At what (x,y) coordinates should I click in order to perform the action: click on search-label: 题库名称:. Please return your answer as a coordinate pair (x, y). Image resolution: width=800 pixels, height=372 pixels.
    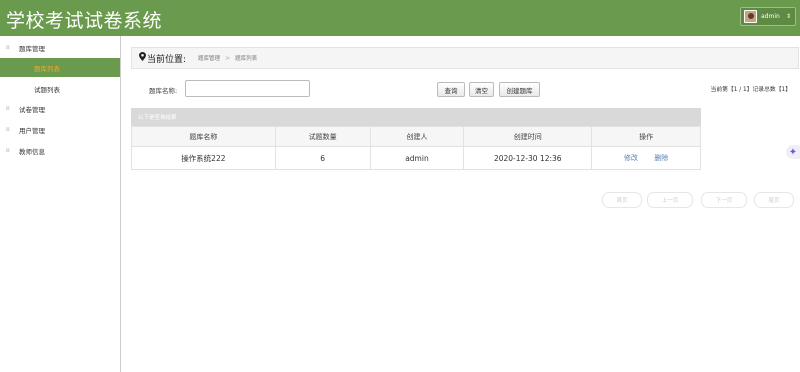
    Looking at the image, I should click on (163, 91).